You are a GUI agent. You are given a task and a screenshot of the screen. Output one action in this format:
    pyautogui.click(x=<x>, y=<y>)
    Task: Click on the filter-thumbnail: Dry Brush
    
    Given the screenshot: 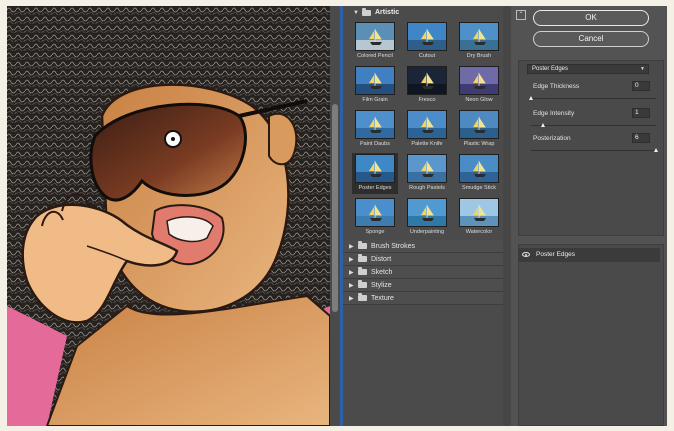 What is the action you would take?
    pyautogui.click(x=479, y=41)
    